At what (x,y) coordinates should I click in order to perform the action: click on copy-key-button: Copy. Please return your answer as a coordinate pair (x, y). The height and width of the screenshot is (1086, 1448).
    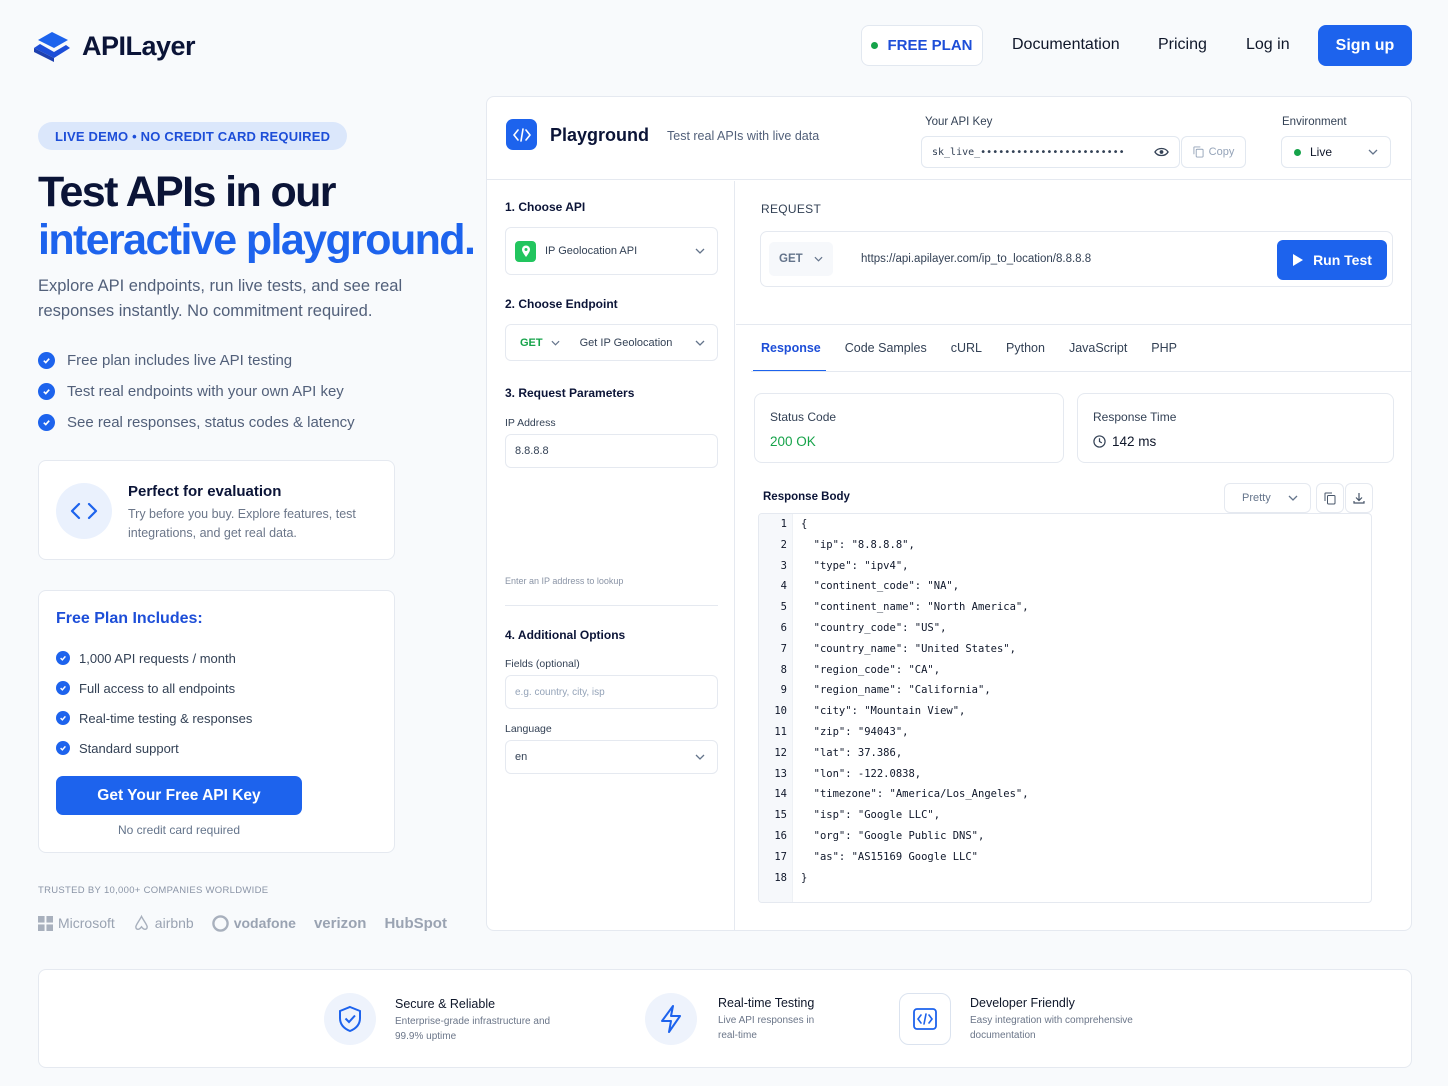
    Looking at the image, I should click on (1213, 152).